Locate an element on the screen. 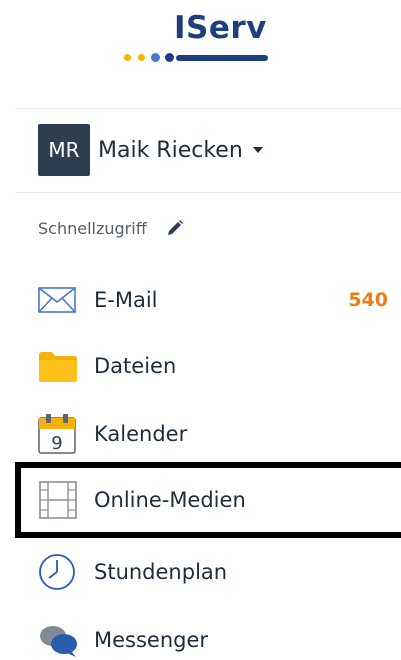 The width and height of the screenshot is (401, 660). user-name: Maik Riecken is located at coordinates (170, 150).